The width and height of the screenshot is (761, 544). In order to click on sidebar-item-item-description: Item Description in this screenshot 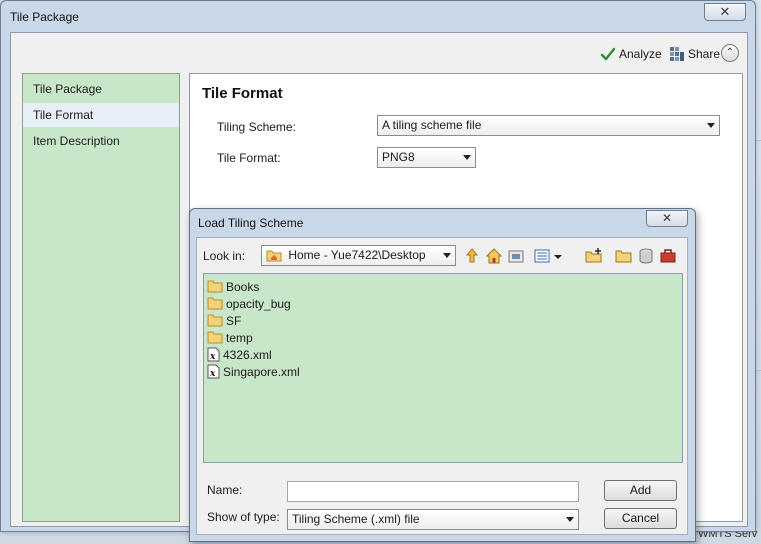, I will do `click(101, 141)`.